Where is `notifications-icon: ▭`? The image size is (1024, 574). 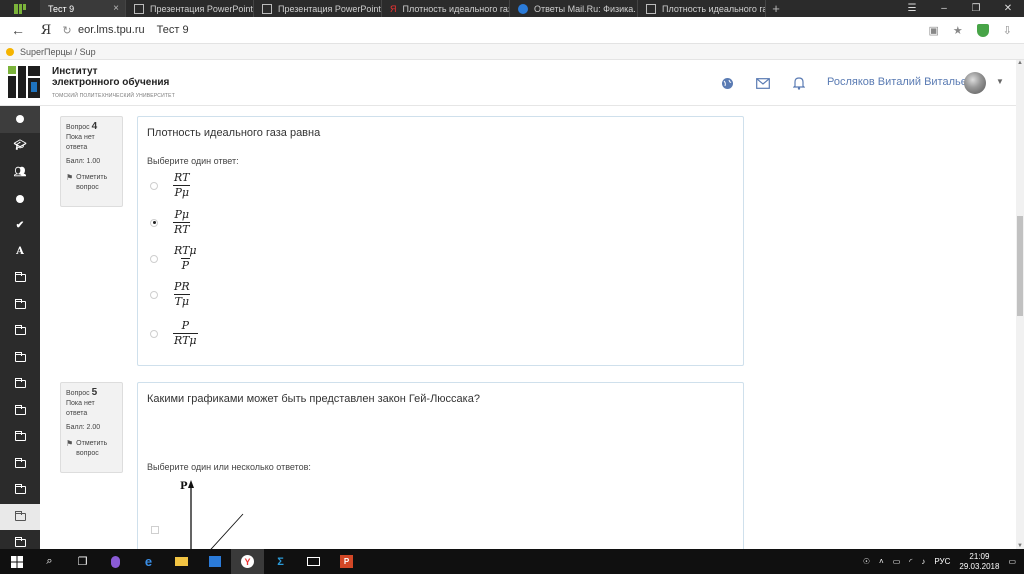 notifications-icon: ▭ is located at coordinates (1012, 561).